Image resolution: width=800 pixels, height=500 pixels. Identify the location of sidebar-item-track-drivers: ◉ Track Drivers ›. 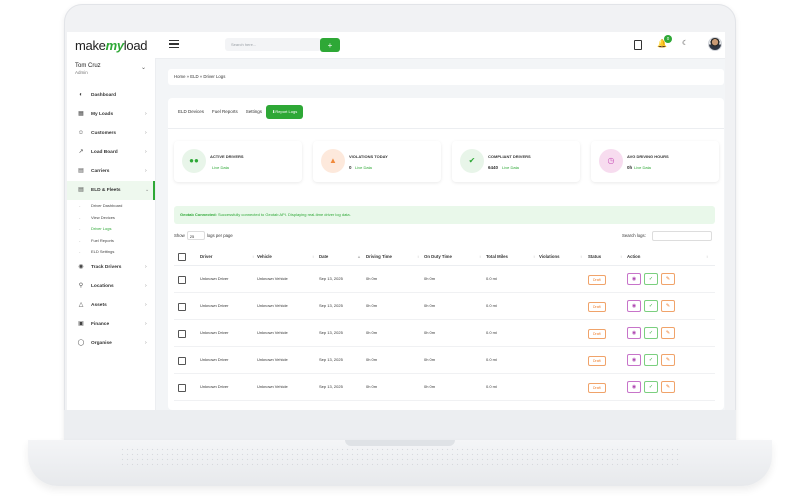
(111, 267).